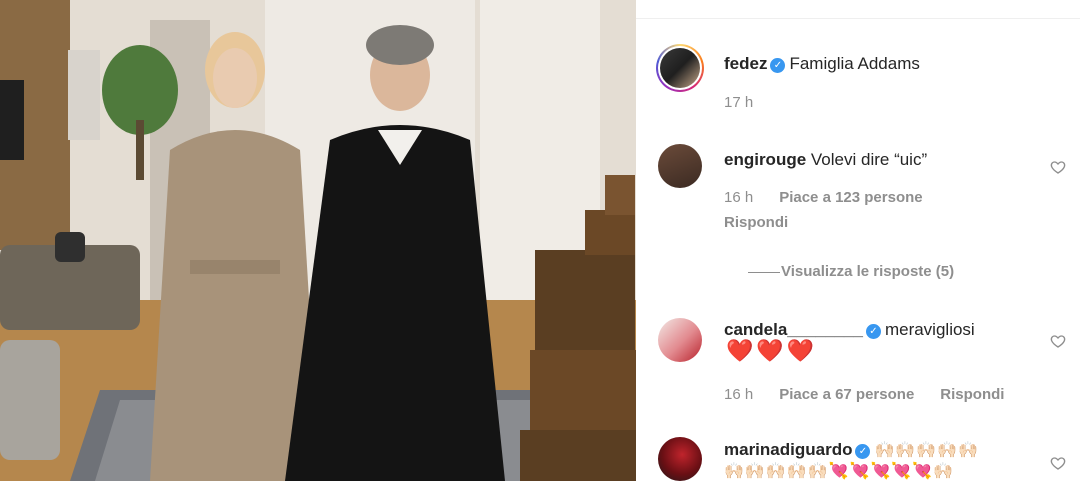 Image resolution: width=1080 pixels, height=481 pixels. I want to click on replies-line, so click(764, 272).